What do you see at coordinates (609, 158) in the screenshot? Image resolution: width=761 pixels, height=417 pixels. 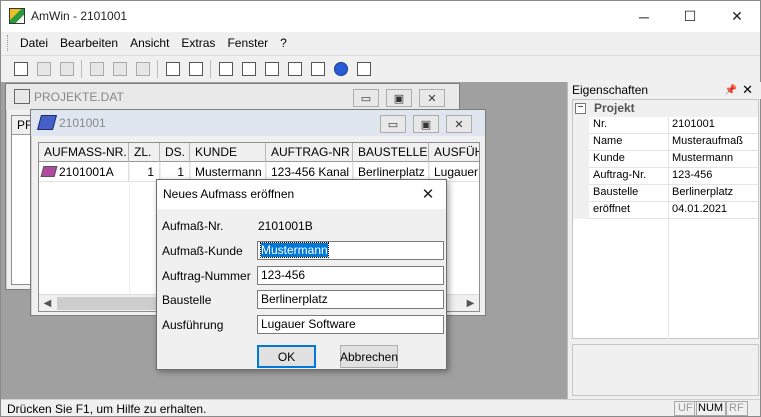 I see `property-key: Kunde` at bounding box center [609, 158].